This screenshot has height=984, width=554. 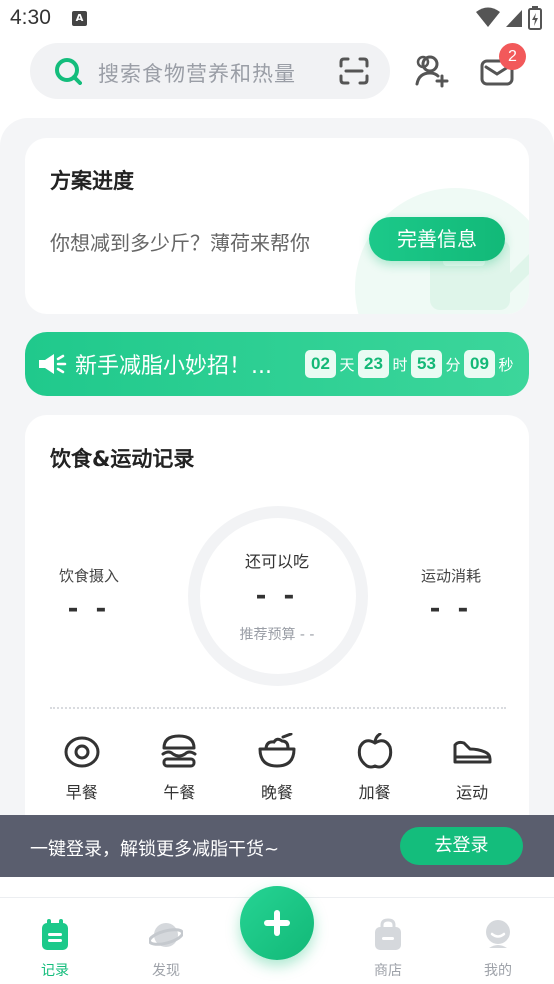 What do you see at coordinates (55, 934) in the screenshot?
I see `clipboard-icon` at bounding box center [55, 934].